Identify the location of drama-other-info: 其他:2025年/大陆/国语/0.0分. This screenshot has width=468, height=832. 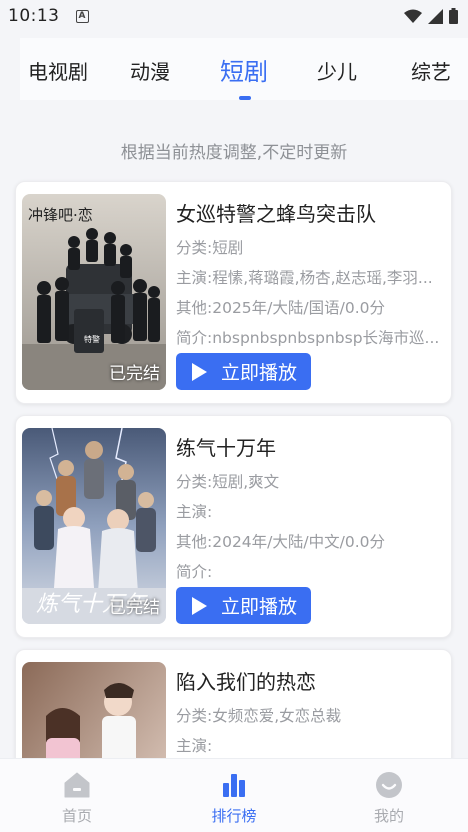
(280, 308).